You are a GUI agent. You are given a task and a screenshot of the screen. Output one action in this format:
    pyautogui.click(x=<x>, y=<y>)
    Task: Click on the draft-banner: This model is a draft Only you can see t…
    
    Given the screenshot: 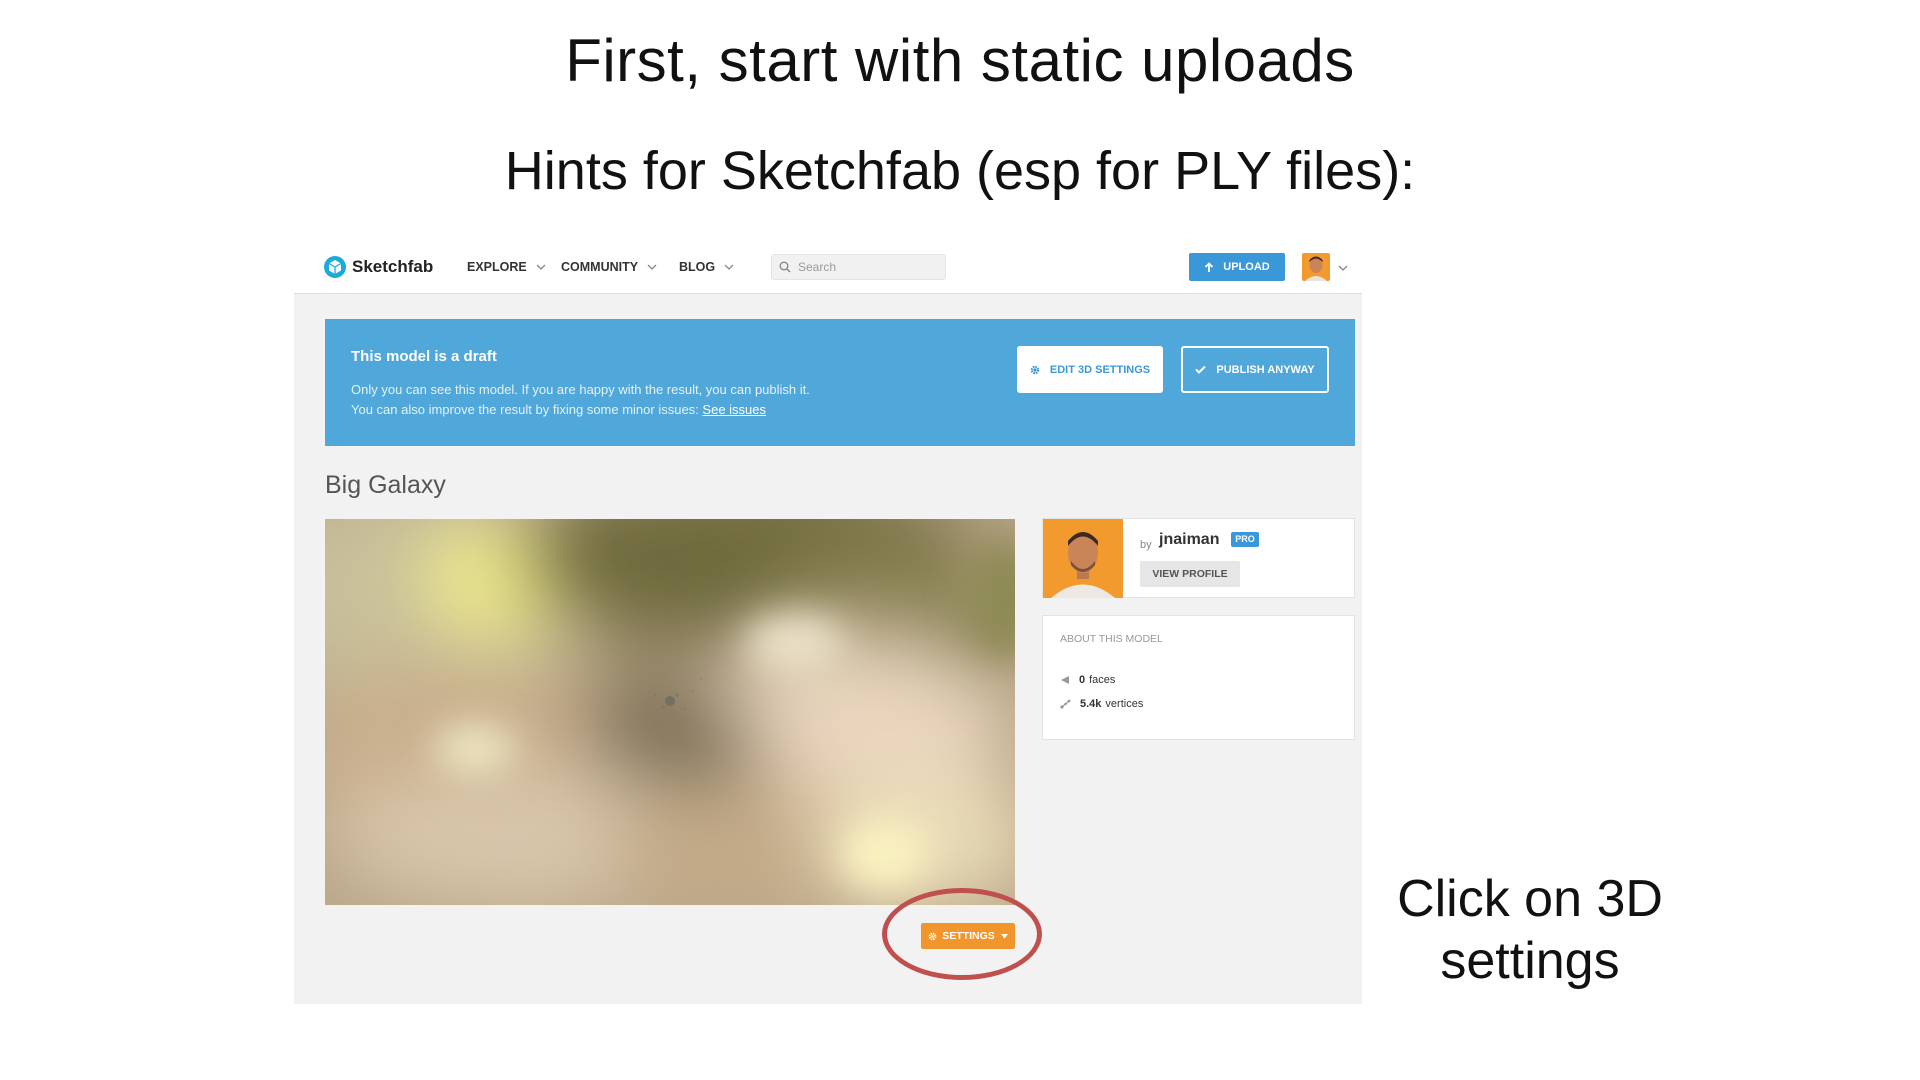 What is the action you would take?
    pyautogui.click(x=840, y=382)
    